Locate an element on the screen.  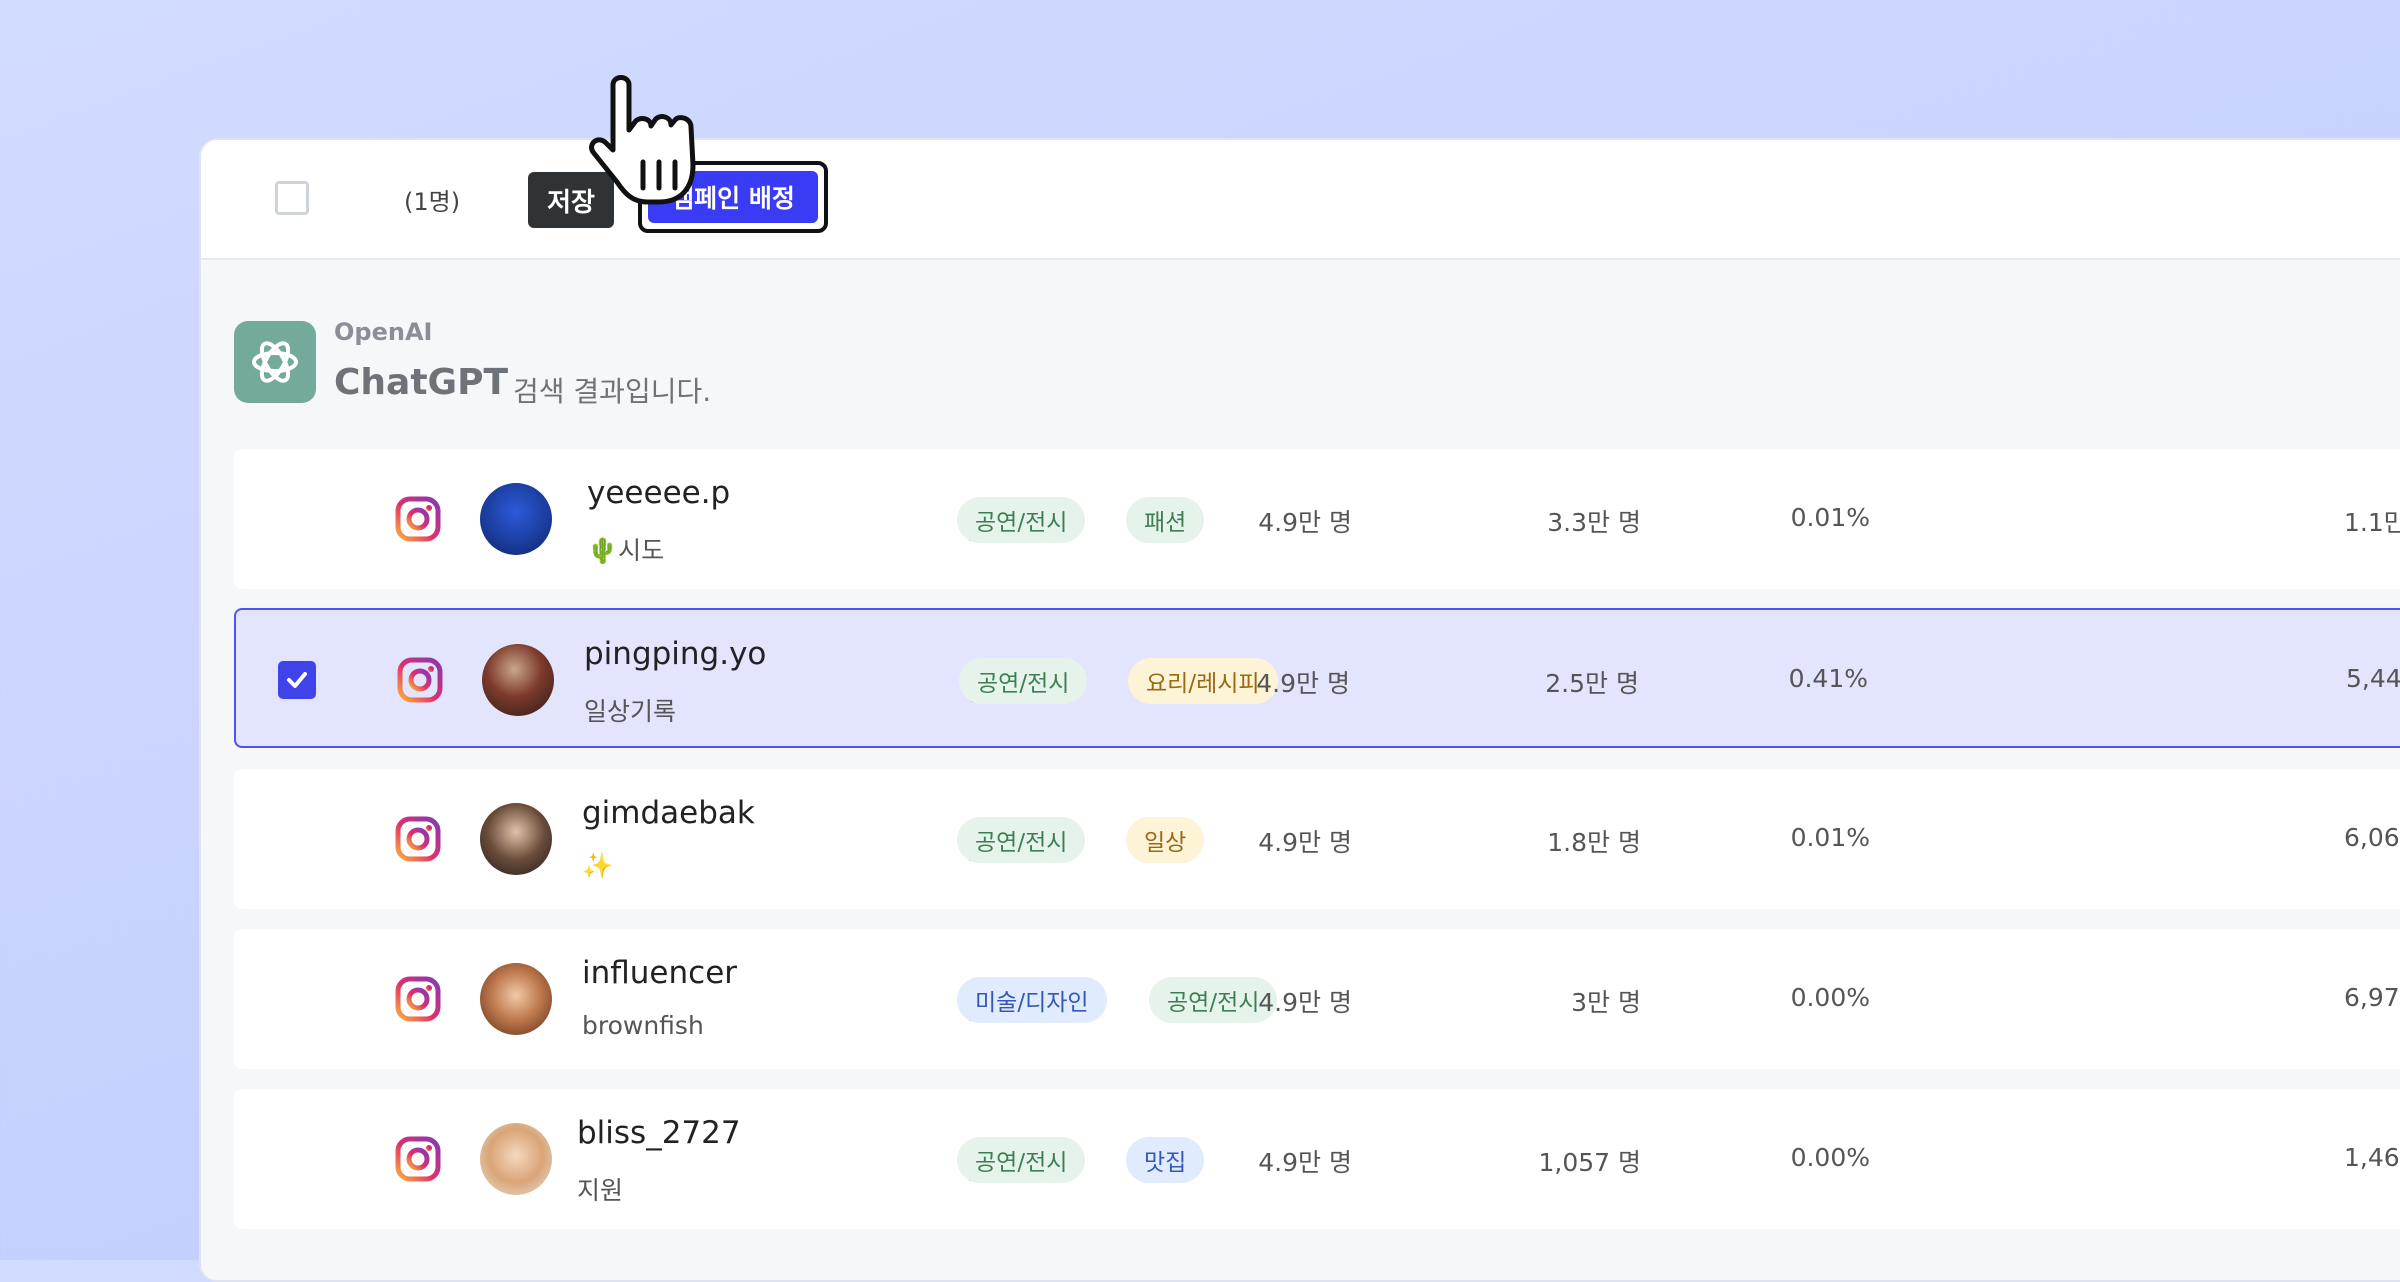
reach-value: 3만 명 is located at coordinates (1606, 1002).